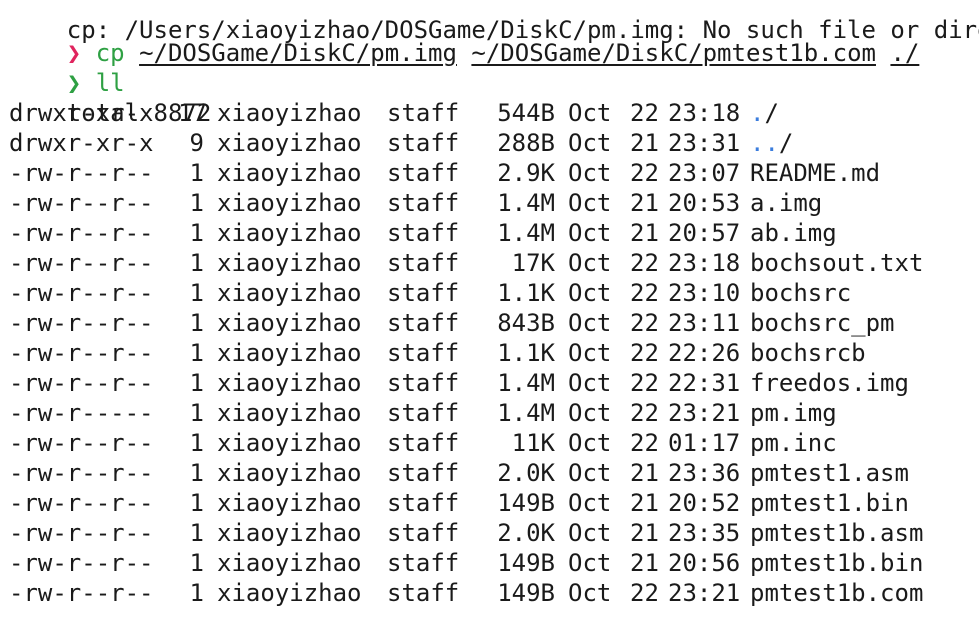 The image size is (979, 627). I want to click on listing-size: 1.1K, so click(526, 353).